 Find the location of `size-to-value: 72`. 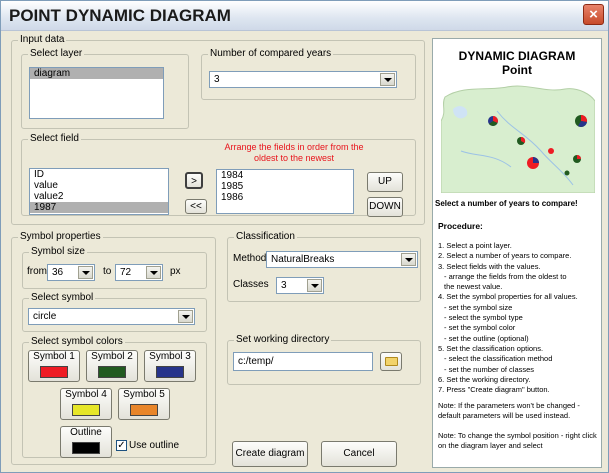

size-to-value: 72 is located at coordinates (126, 272).